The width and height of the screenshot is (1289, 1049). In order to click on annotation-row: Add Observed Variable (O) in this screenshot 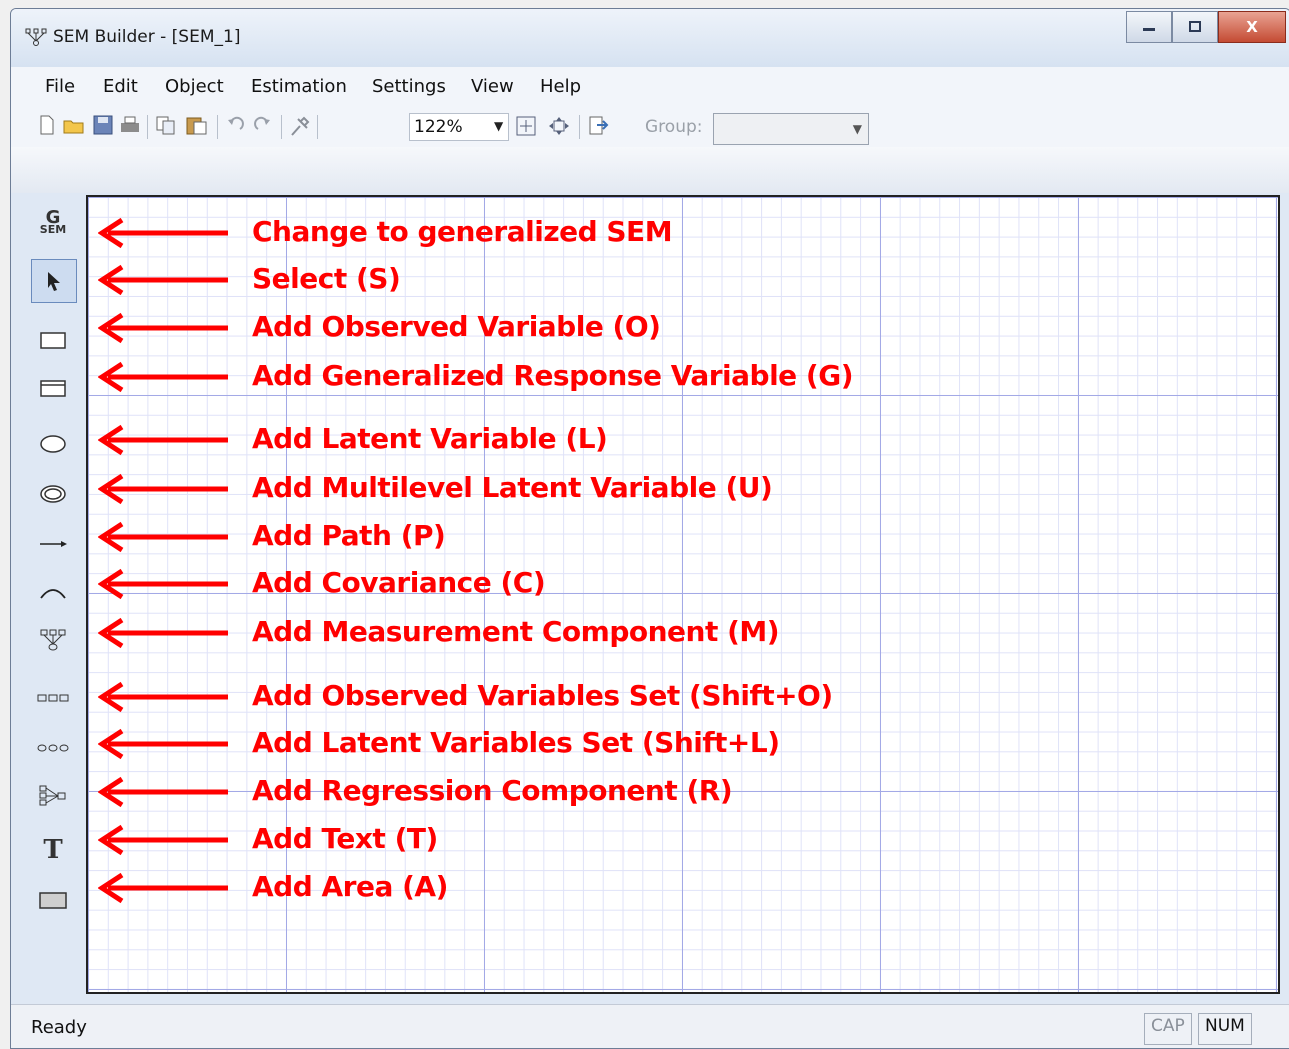, I will do `click(644, 328)`.